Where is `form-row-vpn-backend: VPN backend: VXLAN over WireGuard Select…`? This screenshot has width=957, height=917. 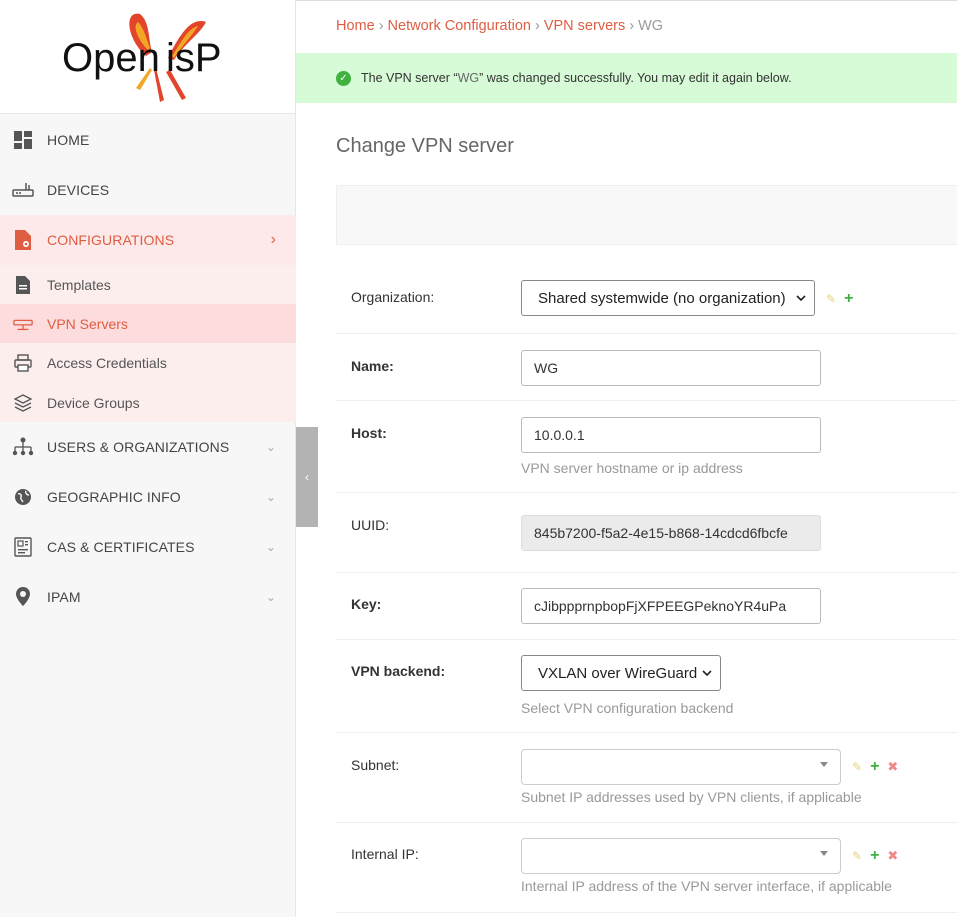
form-row-vpn-backend: VPN backend: VXLAN over WireGuard Select… is located at coordinates (646, 686).